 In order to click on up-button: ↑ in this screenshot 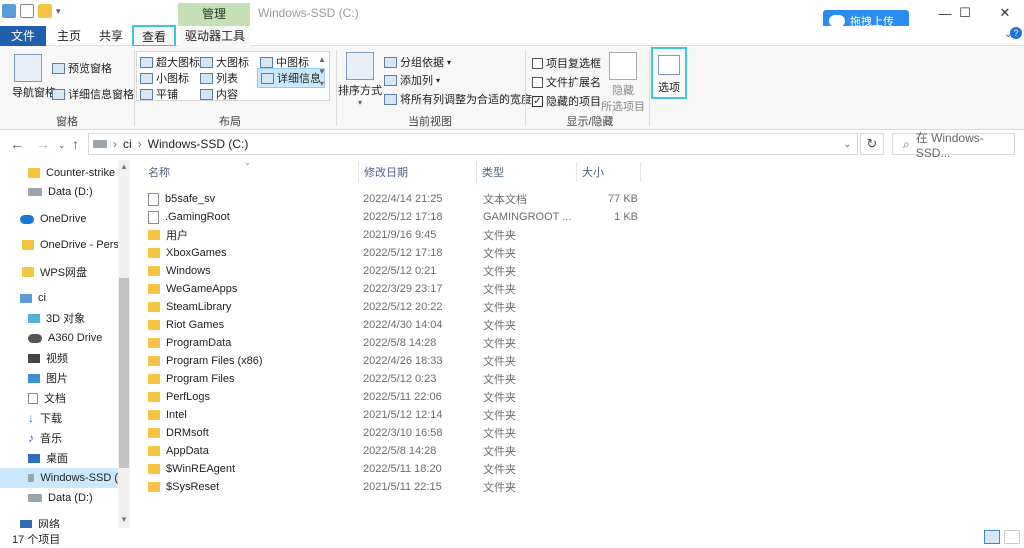, I will do `click(75, 144)`.